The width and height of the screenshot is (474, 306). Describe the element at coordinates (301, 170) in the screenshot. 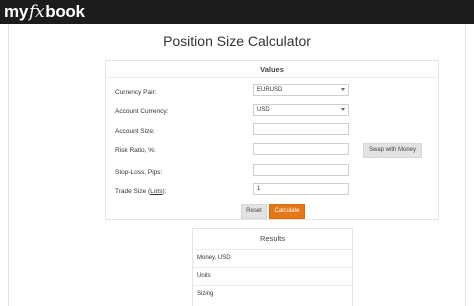

I see `stop-loss-input` at that location.